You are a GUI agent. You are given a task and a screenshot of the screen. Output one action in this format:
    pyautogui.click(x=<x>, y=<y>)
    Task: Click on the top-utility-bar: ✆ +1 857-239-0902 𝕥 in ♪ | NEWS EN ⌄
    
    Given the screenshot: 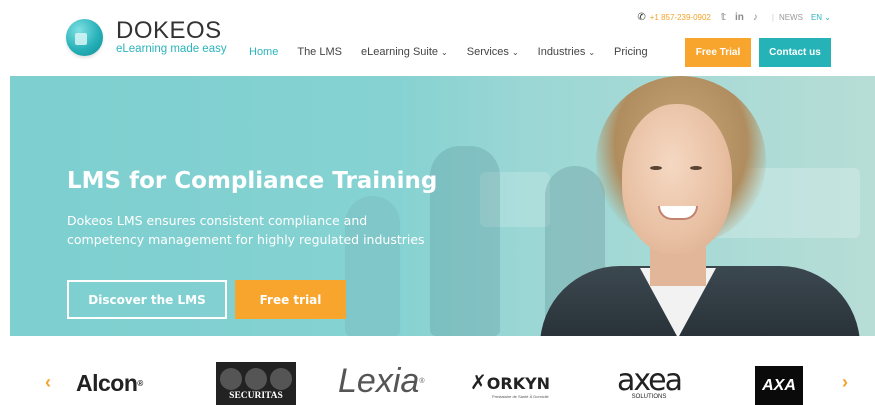 What is the action you would take?
    pyautogui.click(x=734, y=17)
    